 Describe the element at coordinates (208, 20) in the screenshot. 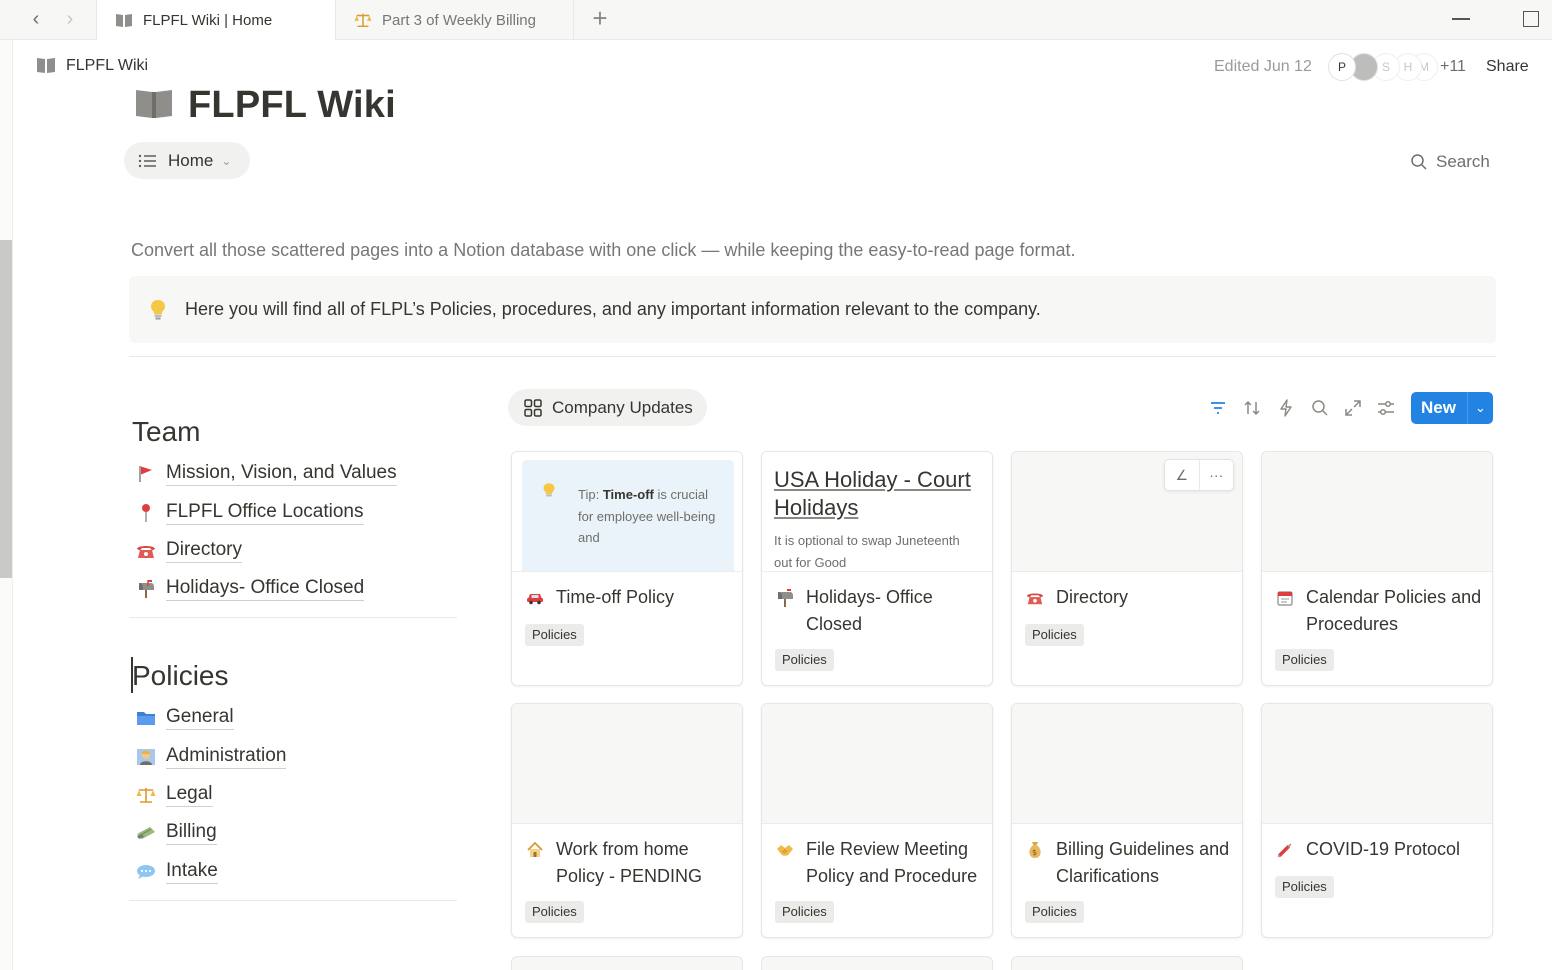

I see `tab-label: FLPFL Wiki | Home` at that location.